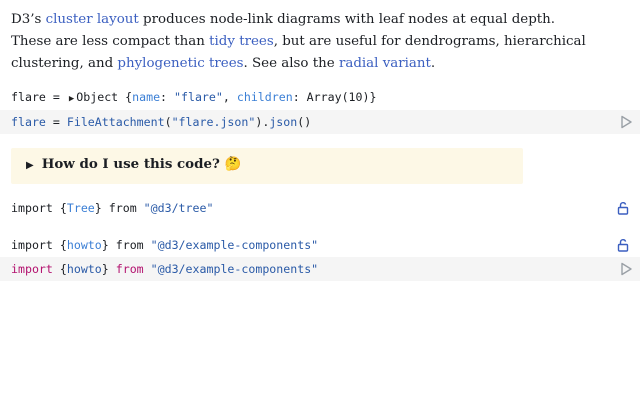 The width and height of the screenshot is (640, 400). What do you see at coordinates (146, 97) in the screenshot?
I see `output-key-name: name` at bounding box center [146, 97].